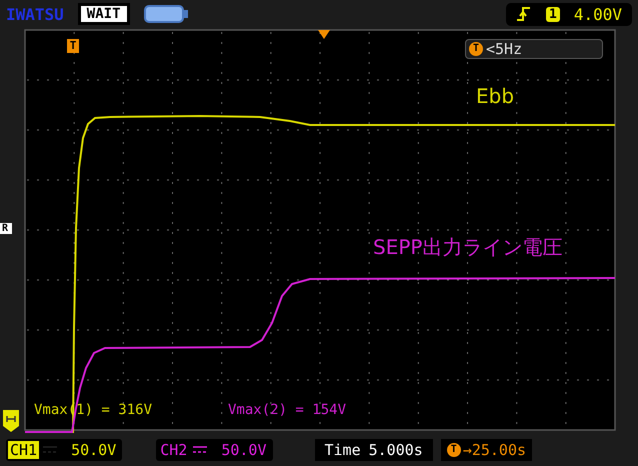 The height and width of the screenshot is (466, 638). What do you see at coordinates (598, 14) in the screenshot?
I see `trigger-level: 4.00V` at bounding box center [598, 14].